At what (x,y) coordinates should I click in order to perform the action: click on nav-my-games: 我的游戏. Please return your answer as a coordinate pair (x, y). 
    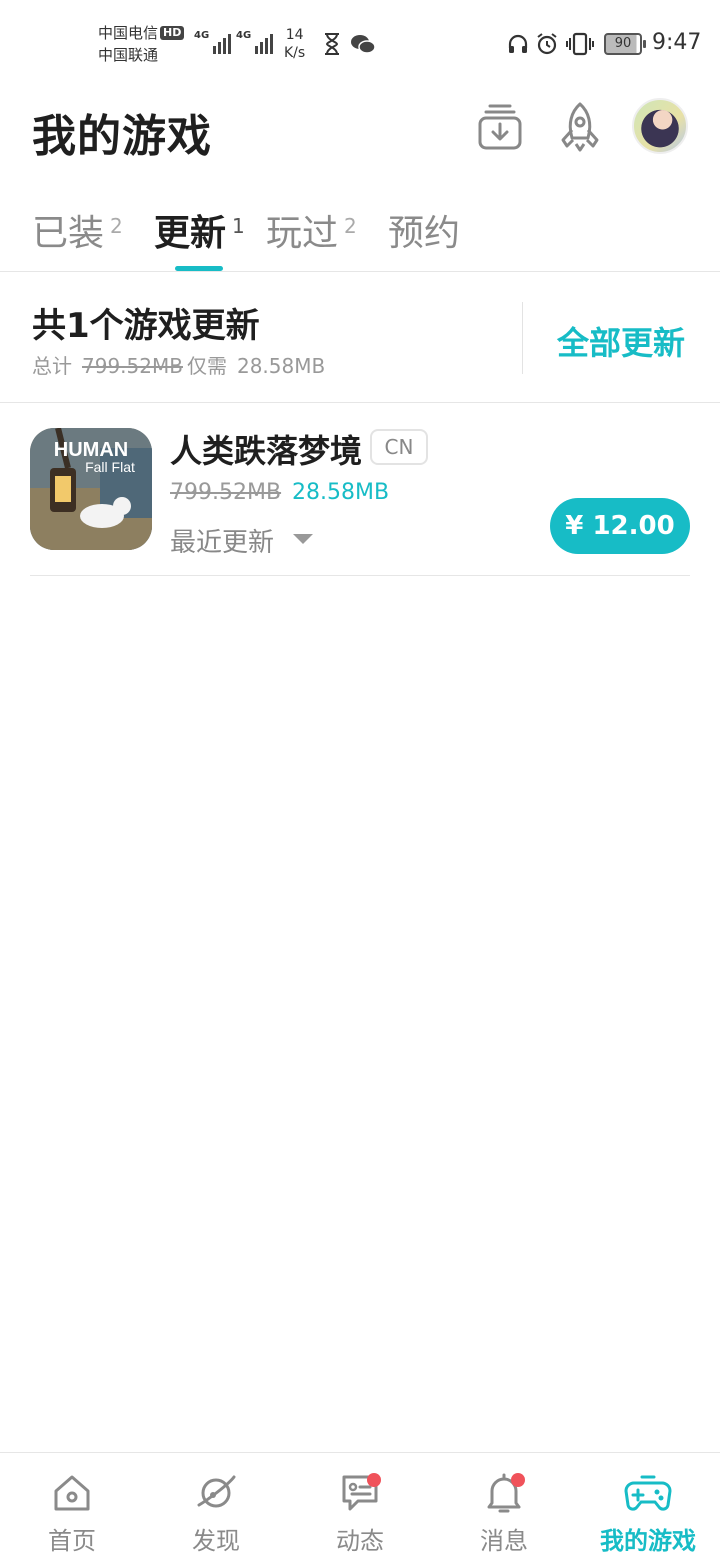
    Looking at the image, I should click on (648, 1506).